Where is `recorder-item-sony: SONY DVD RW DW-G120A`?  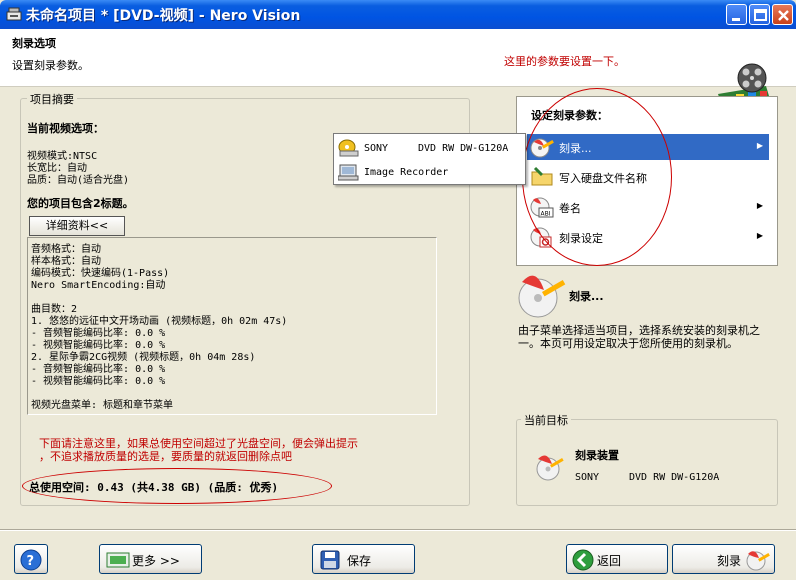
recorder-item-sony: SONY DVD RW DW-G120A is located at coordinates (429, 148).